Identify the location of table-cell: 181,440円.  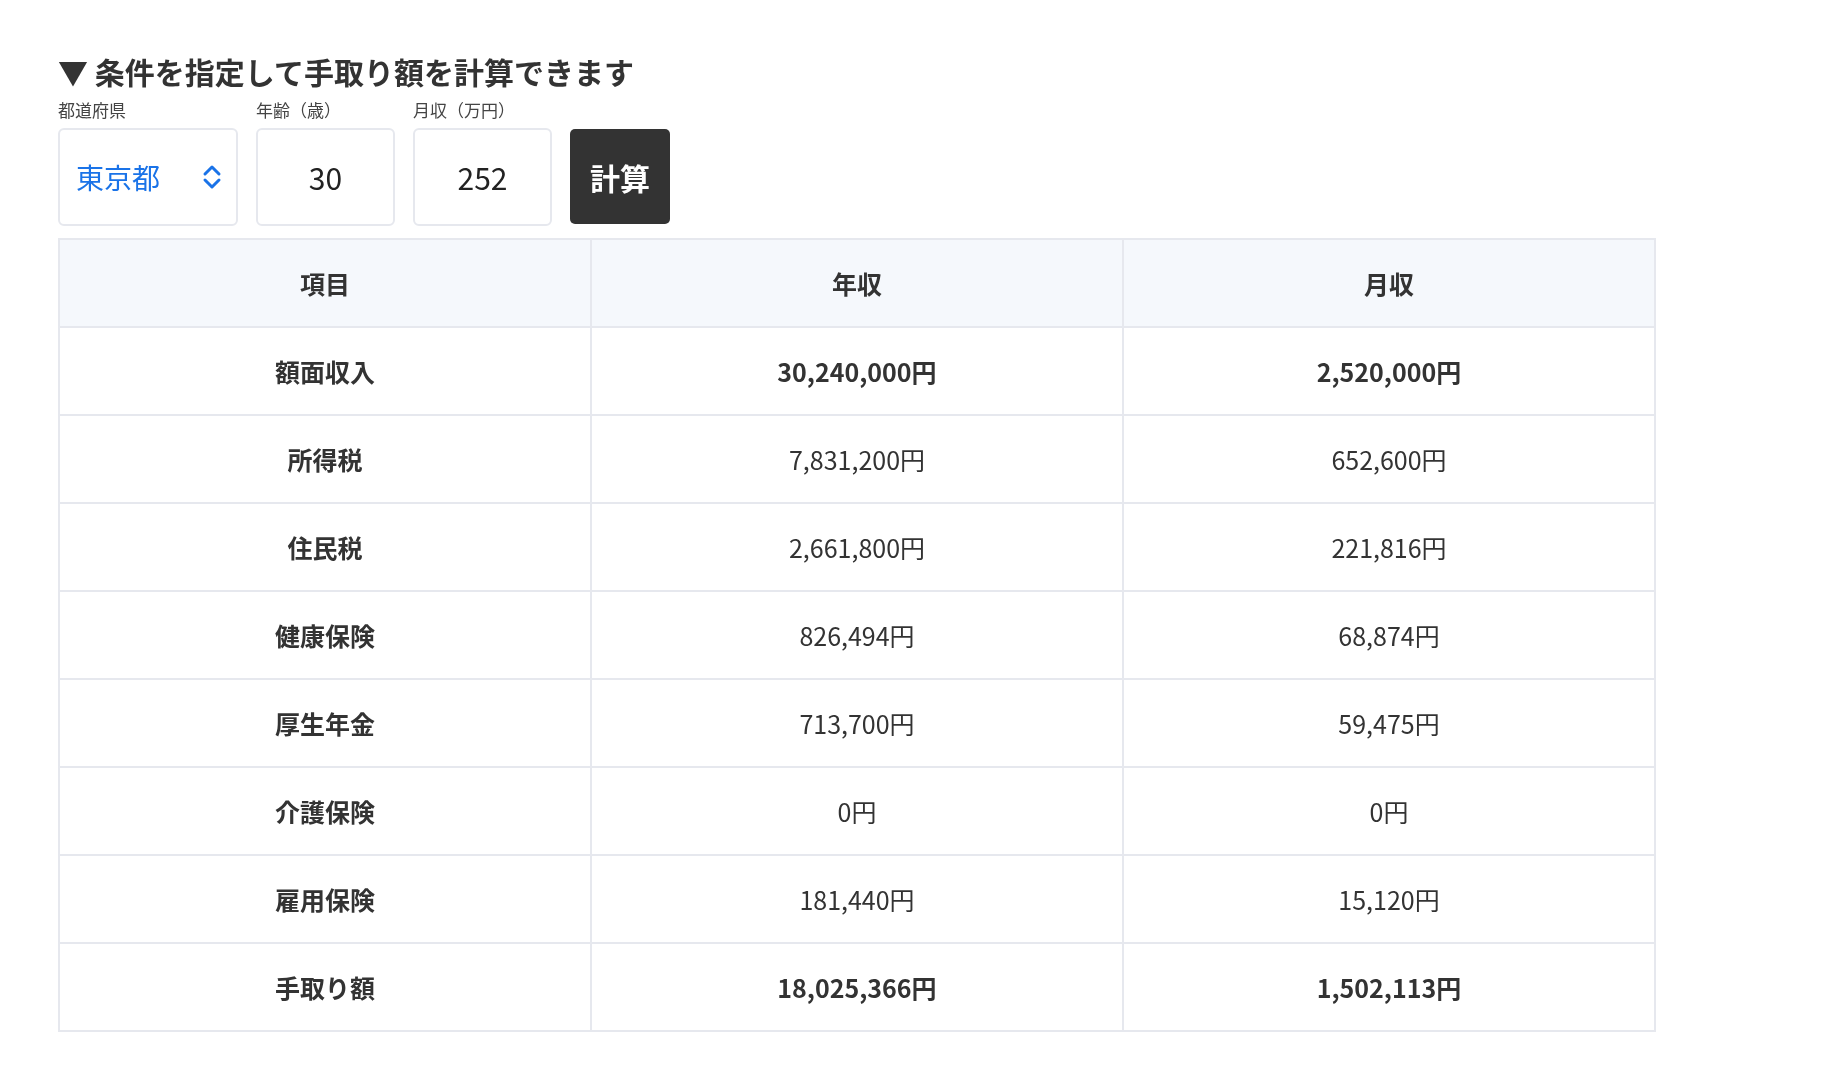
(857, 899).